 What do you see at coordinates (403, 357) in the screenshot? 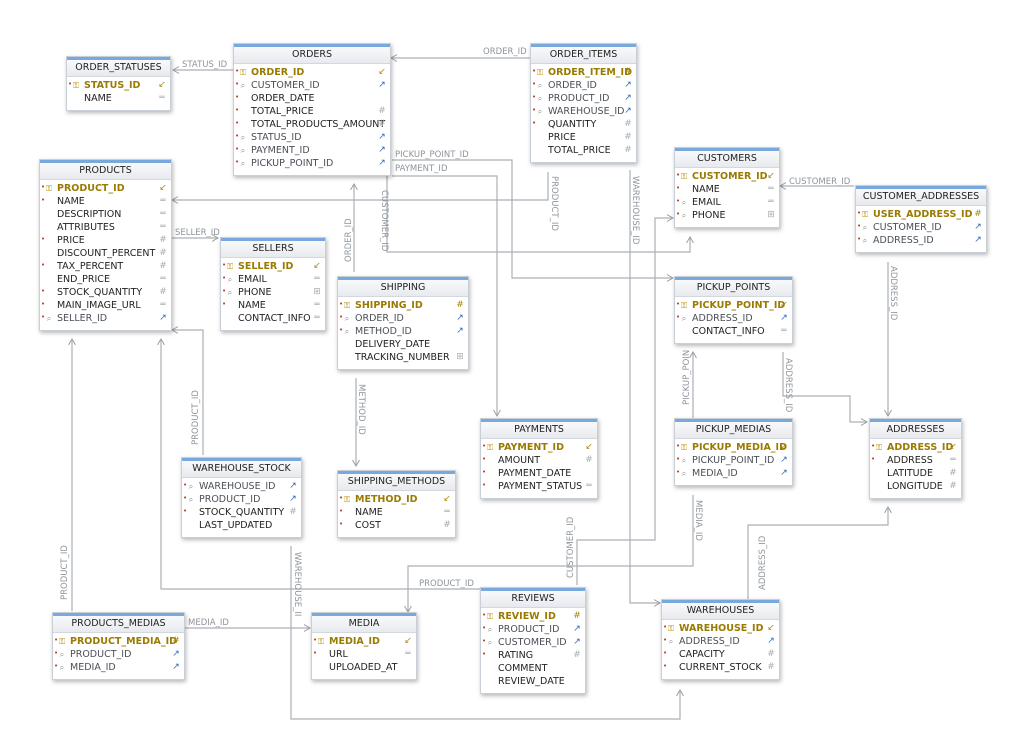
I see `column-row: TRACKING_NUMBER ⊞` at bounding box center [403, 357].